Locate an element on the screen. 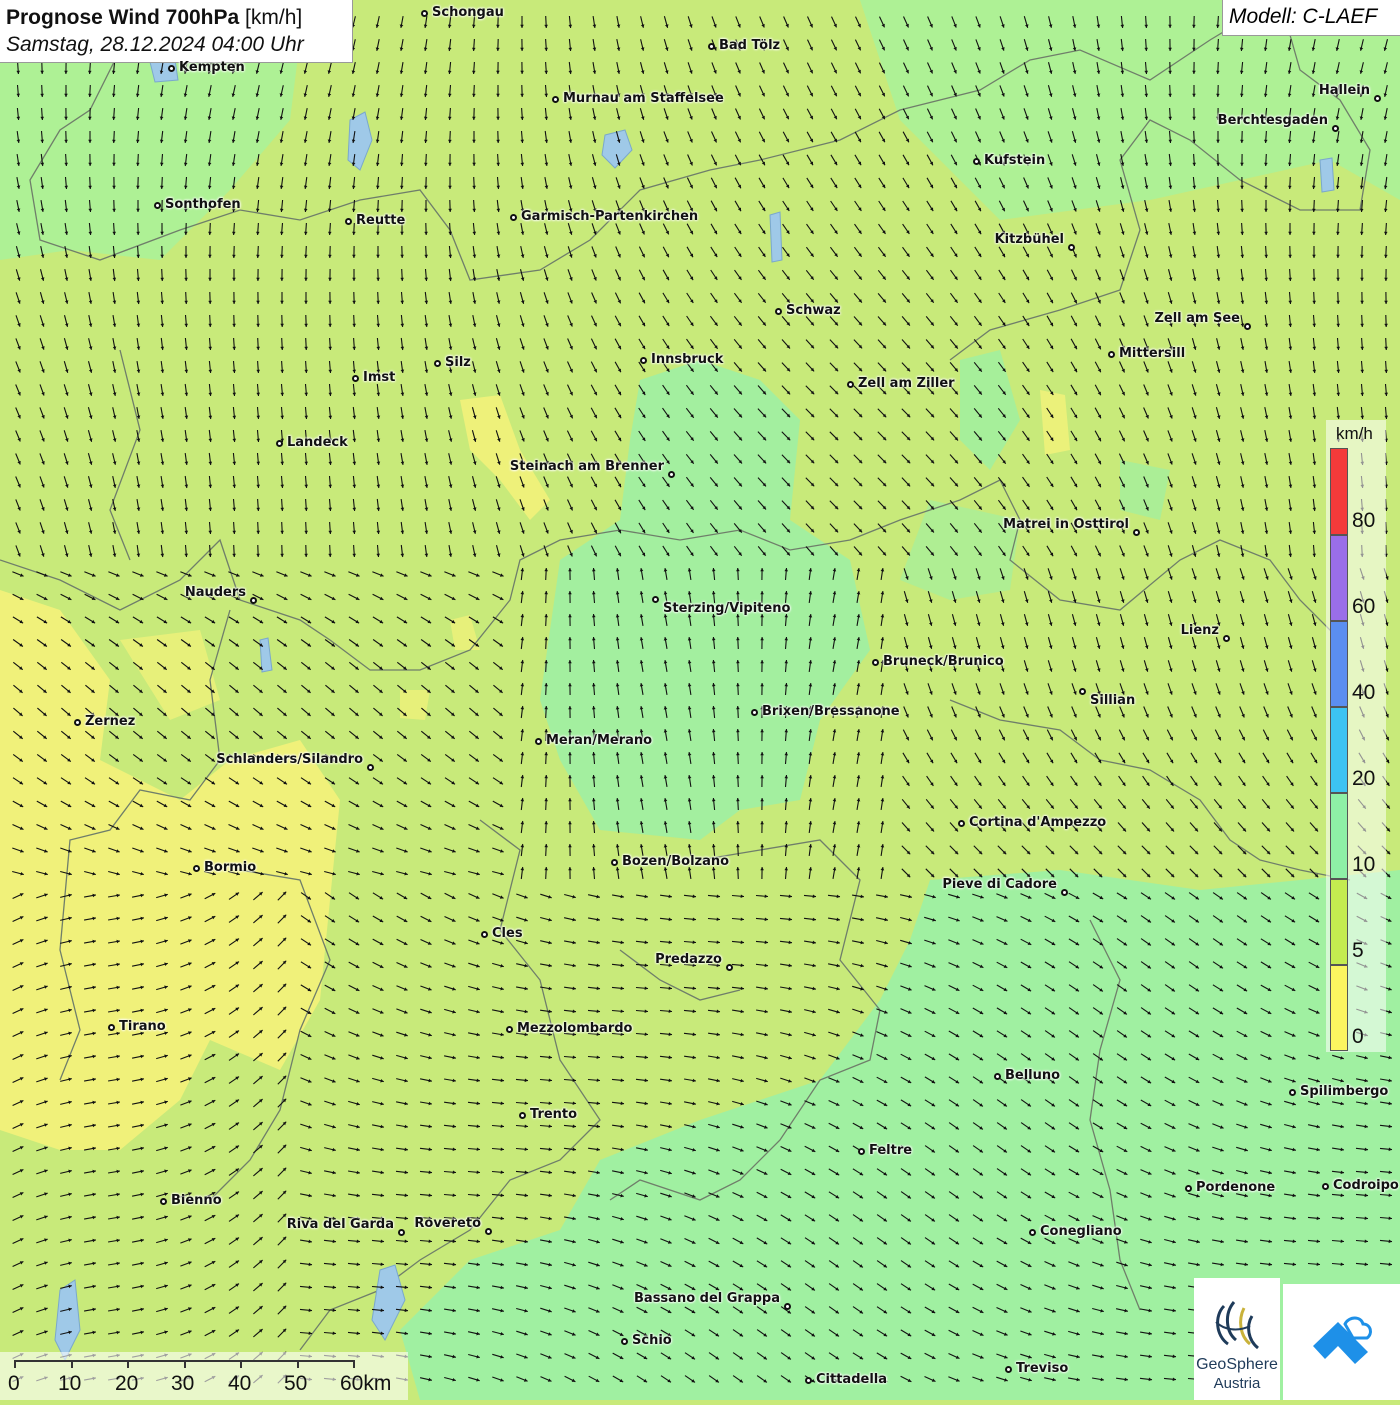  city-label: Conegliano is located at coordinates (1081, 1231).